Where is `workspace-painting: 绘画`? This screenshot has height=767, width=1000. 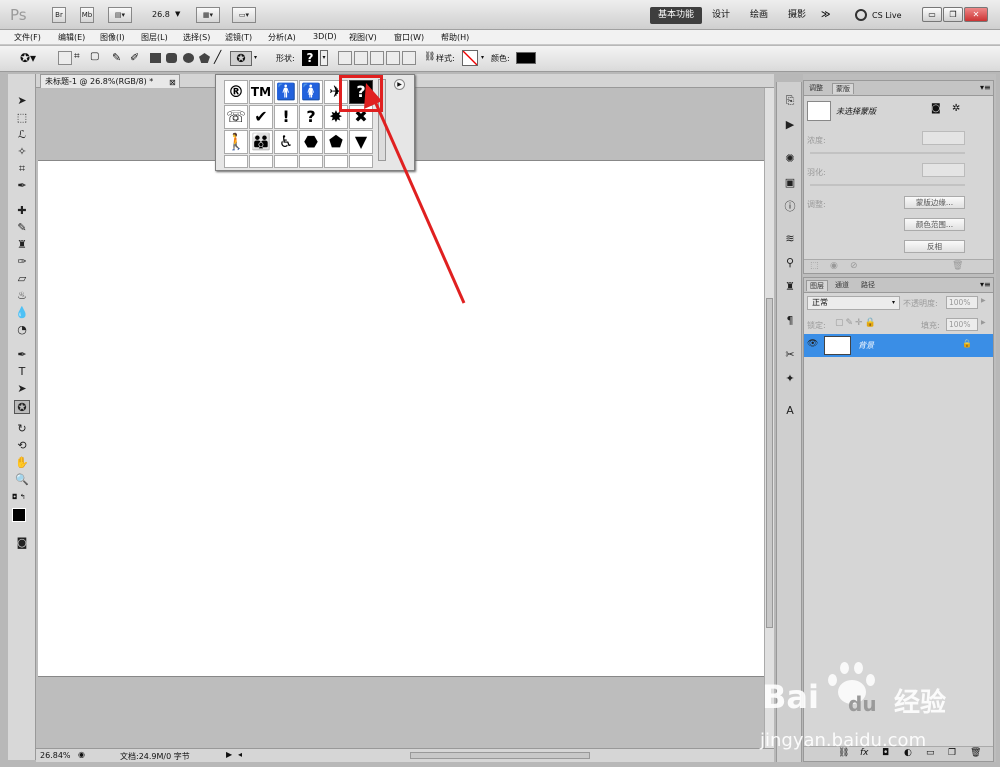
workspace-painting: 绘画 is located at coordinates (759, 15).